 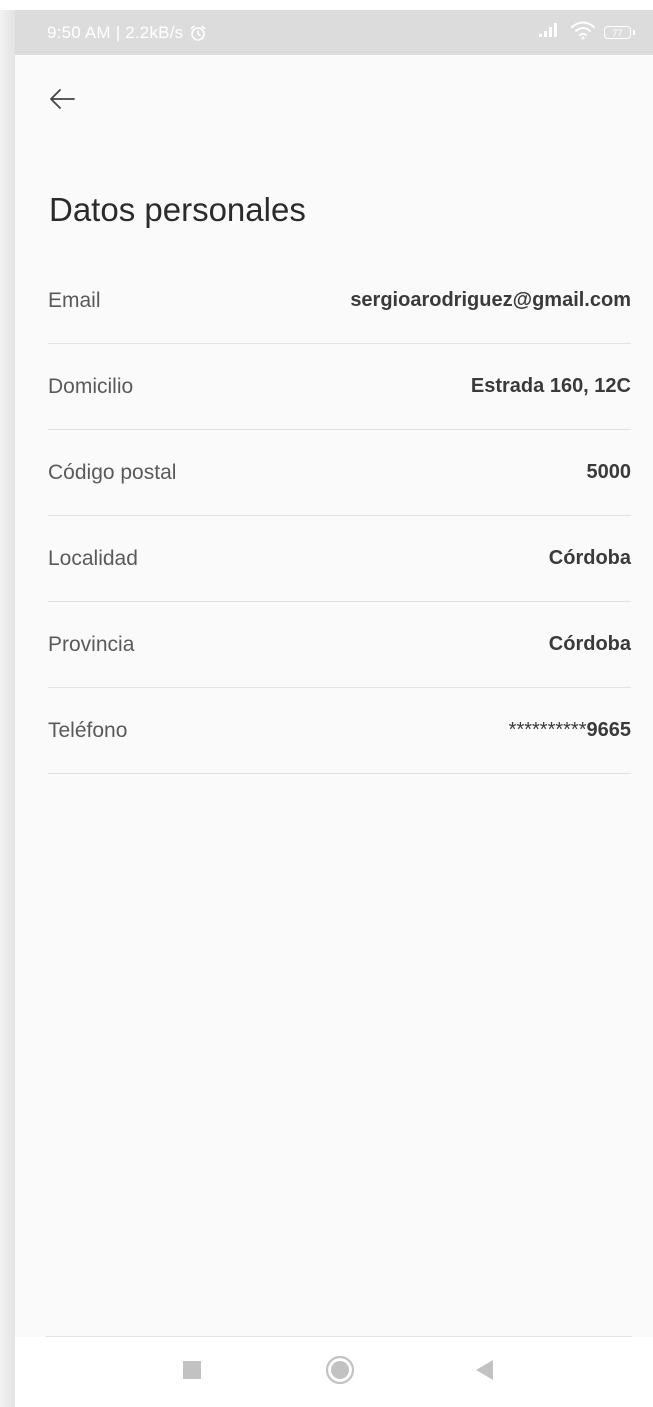 What do you see at coordinates (339, 731) in the screenshot?
I see `field-row-telefono: Teléfono **********9665` at bounding box center [339, 731].